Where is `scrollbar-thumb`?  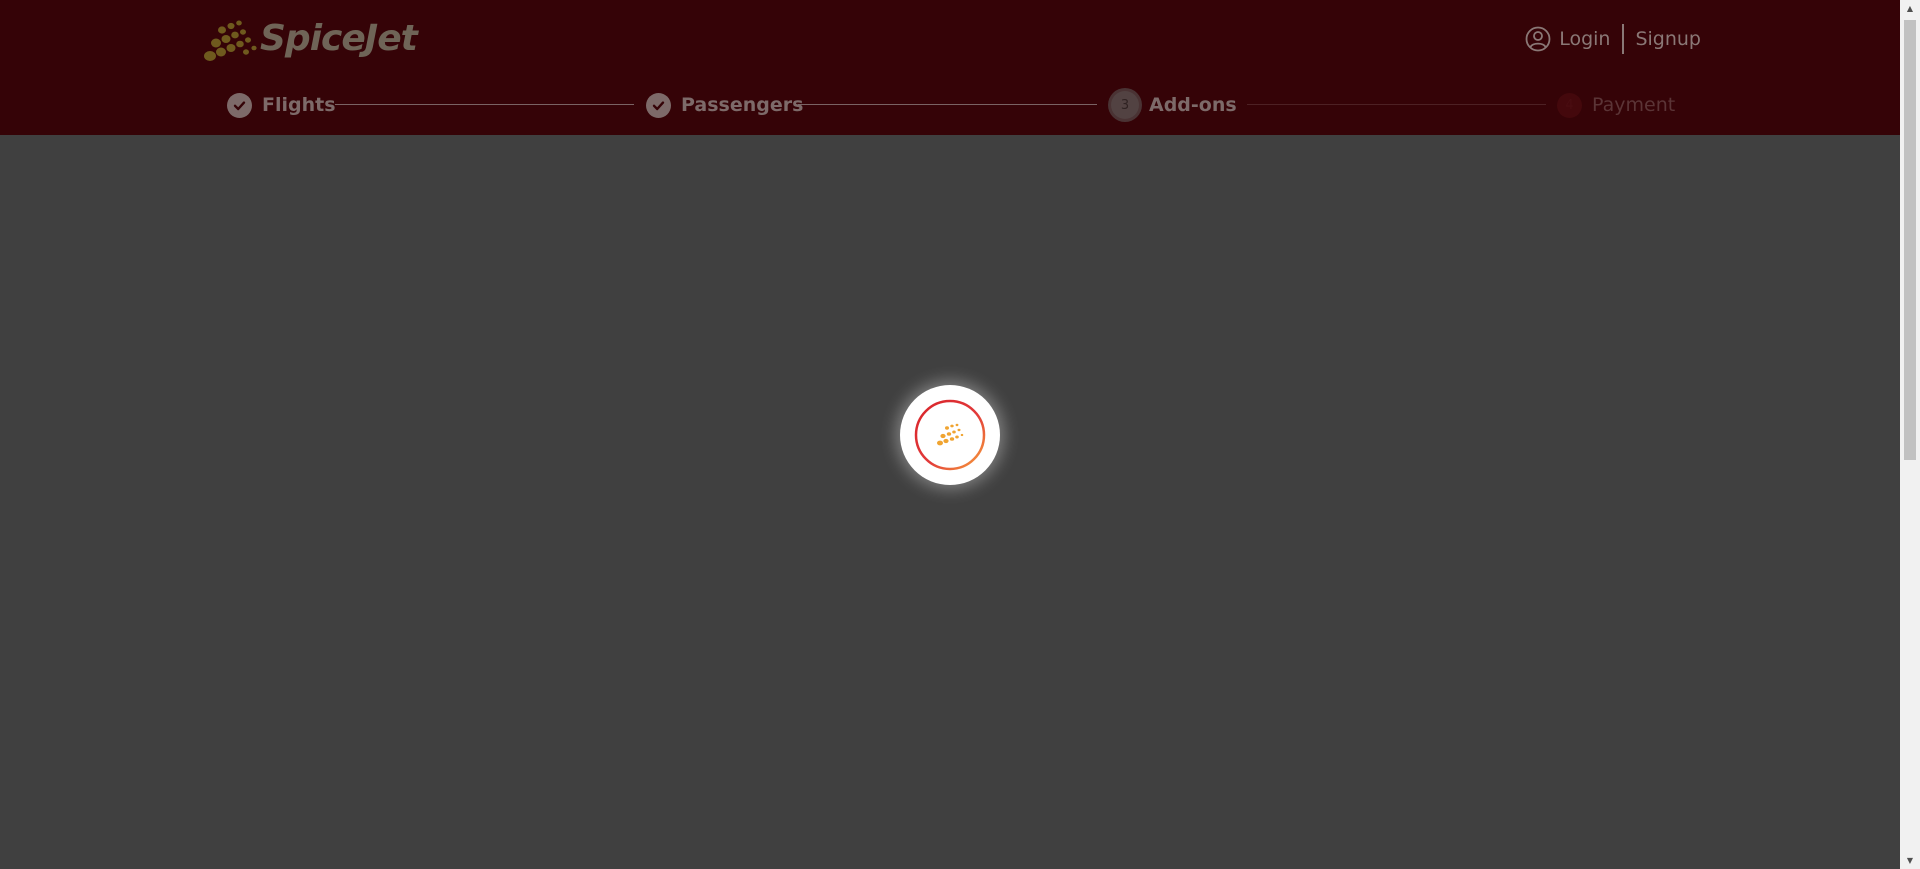 scrollbar-thumb is located at coordinates (1910, 240).